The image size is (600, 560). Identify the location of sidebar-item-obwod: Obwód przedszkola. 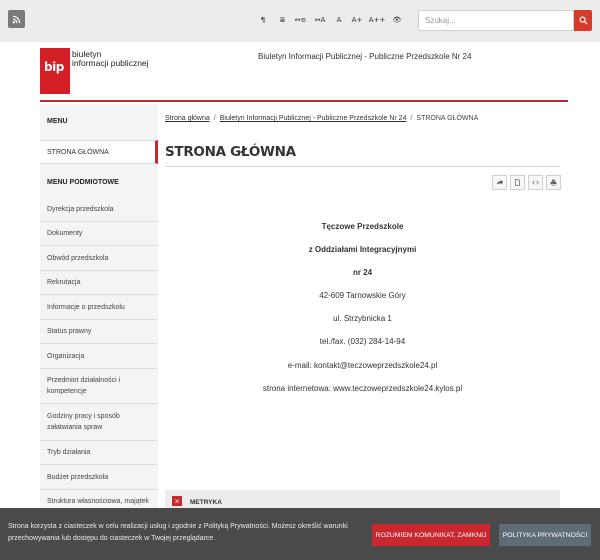
(99, 258).